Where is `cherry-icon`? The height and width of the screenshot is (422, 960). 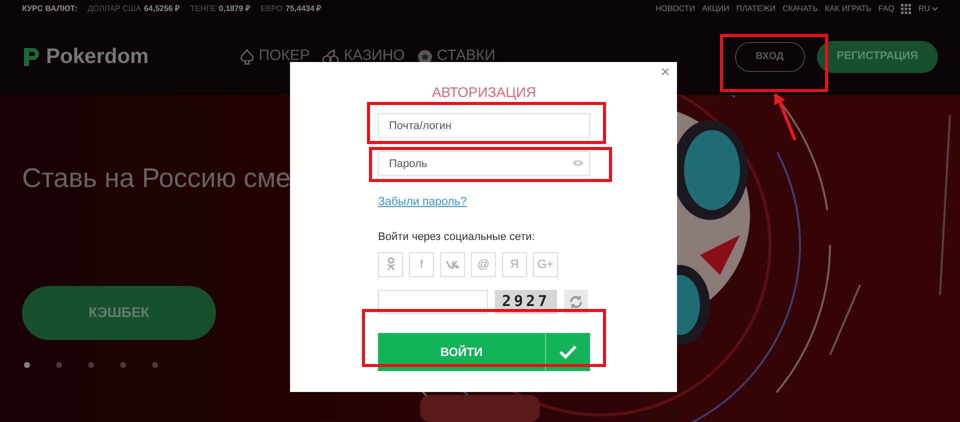 cherry-icon is located at coordinates (331, 56).